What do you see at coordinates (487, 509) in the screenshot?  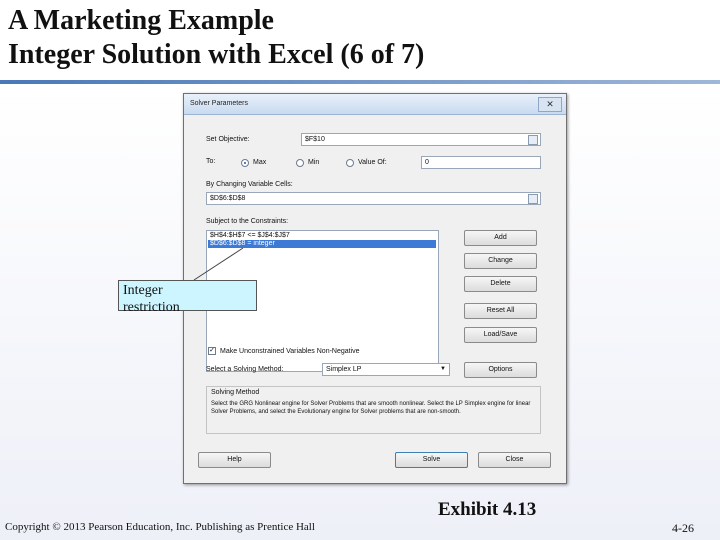 I see `exhibit-label: Exhibit 4.13` at bounding box center [487, 509].